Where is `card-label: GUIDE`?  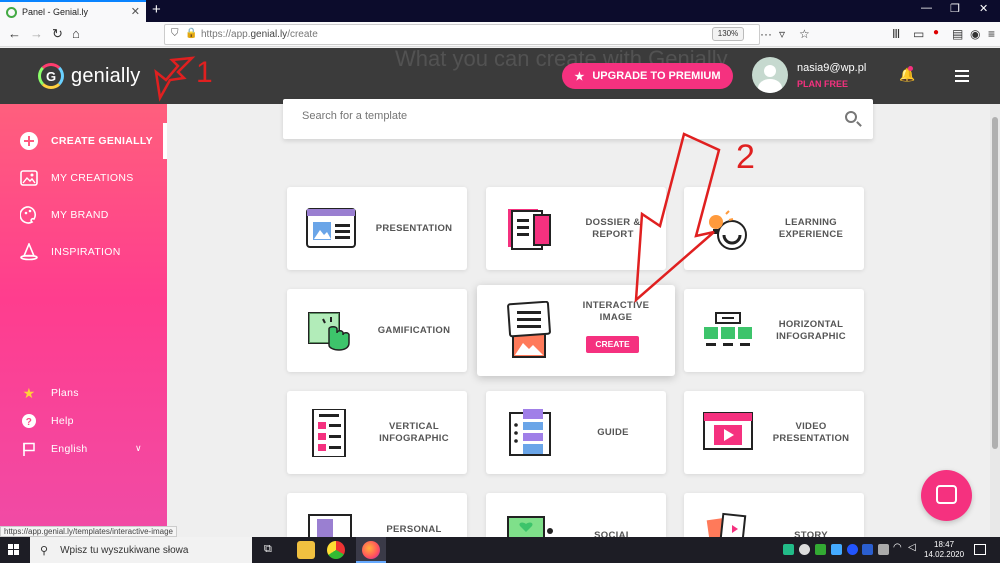 card-label: GUIDE is located at coordinates (613, 432).